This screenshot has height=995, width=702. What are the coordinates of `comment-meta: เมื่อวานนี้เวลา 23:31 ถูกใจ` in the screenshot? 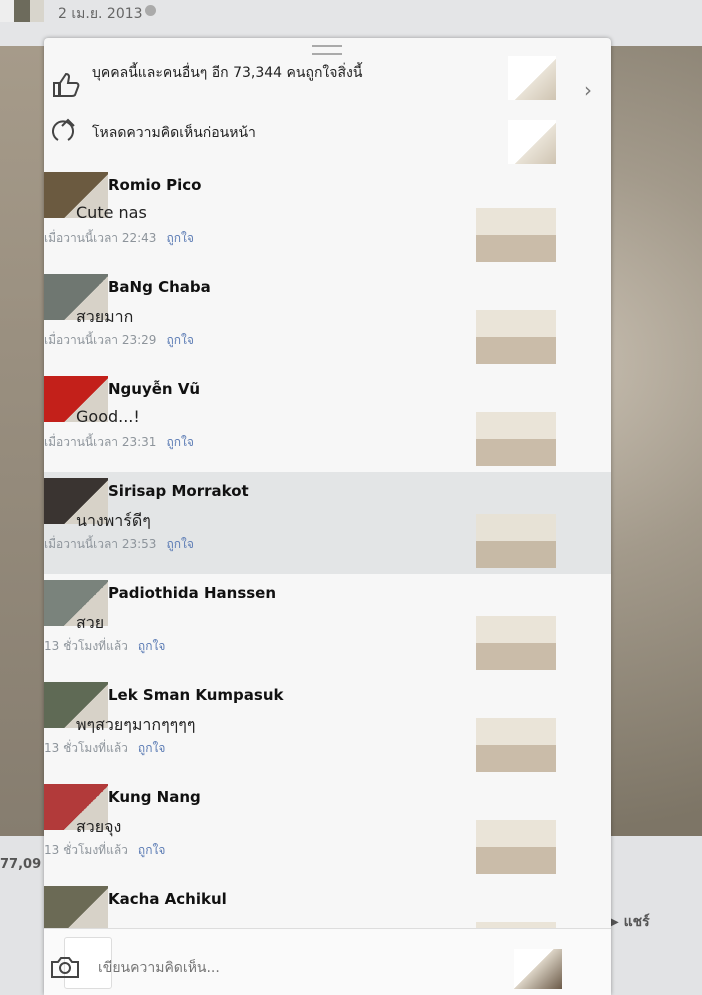 It's located at (119, 442).